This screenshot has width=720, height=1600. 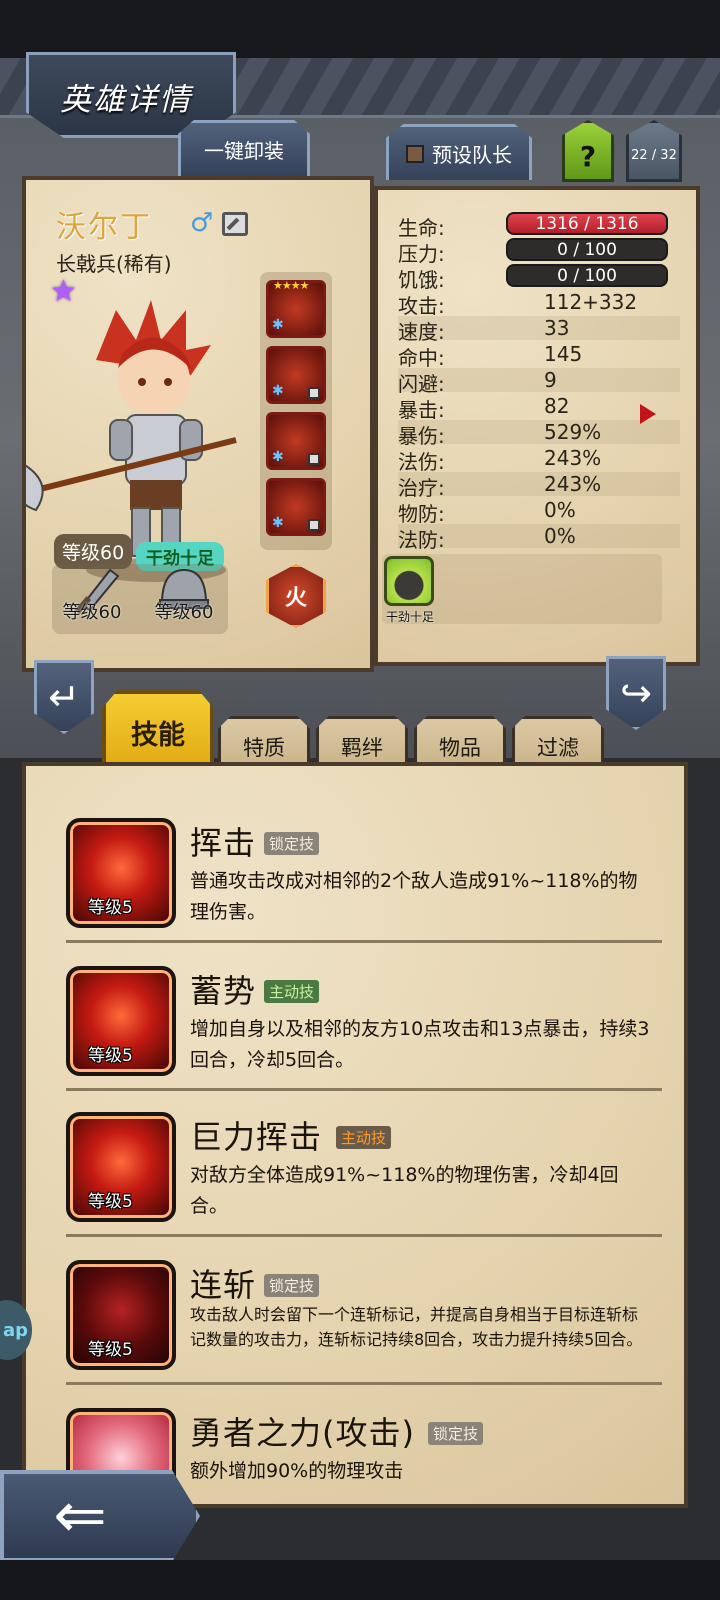 What do you see at coordinates (421, 488) in the screenshot?
I see `stat-label: 治疗:` at bounding box center [421, 488].